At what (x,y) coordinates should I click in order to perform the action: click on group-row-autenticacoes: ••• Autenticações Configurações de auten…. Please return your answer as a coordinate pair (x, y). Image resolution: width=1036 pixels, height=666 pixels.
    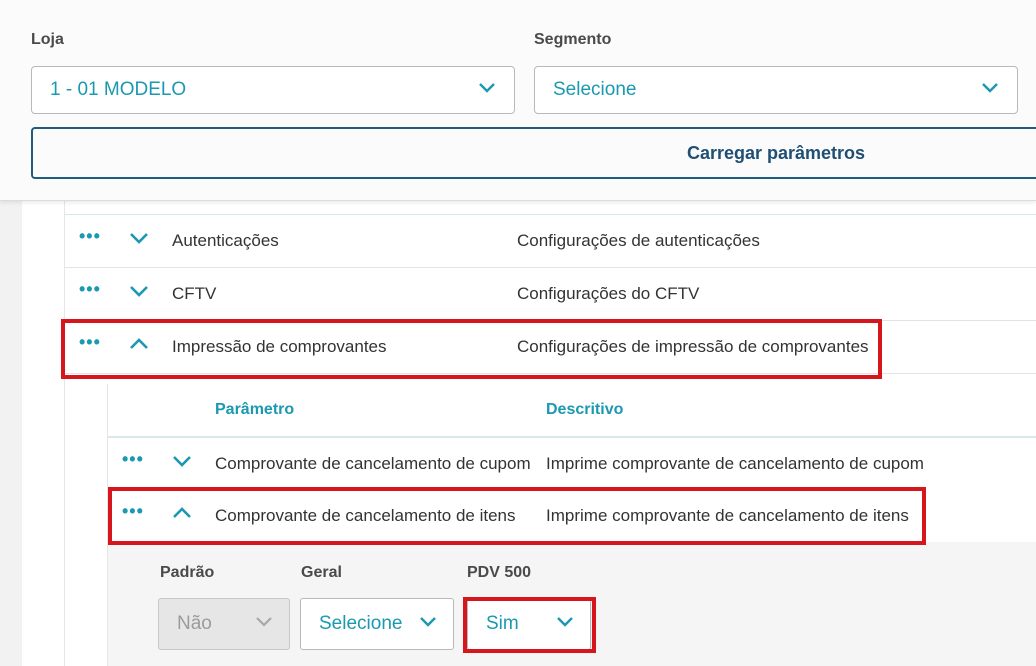
    Looking at the image, I should click on (550, 241).